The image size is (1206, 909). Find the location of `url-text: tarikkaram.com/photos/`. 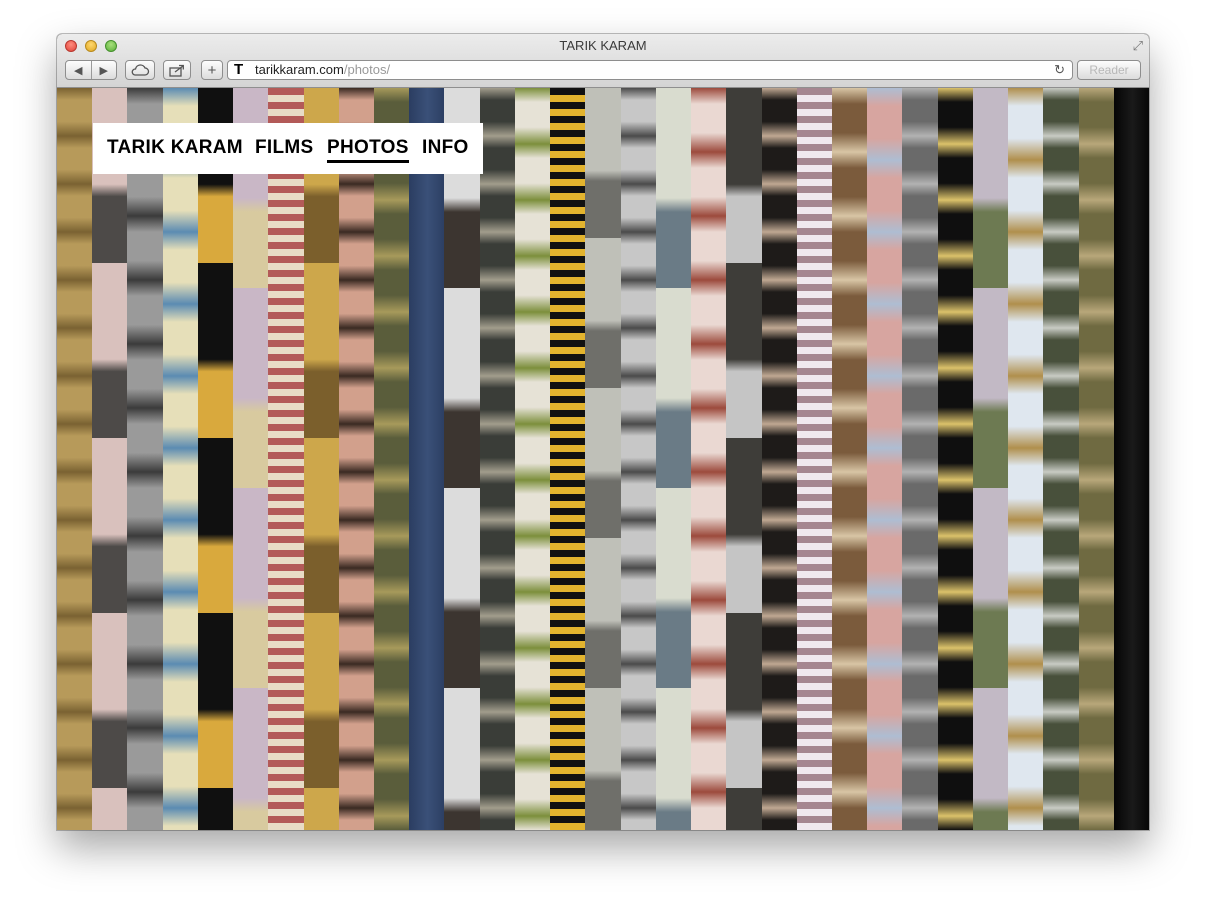

url-text: tarikkaram.com/photos/ is located at coordinates (322, 70).